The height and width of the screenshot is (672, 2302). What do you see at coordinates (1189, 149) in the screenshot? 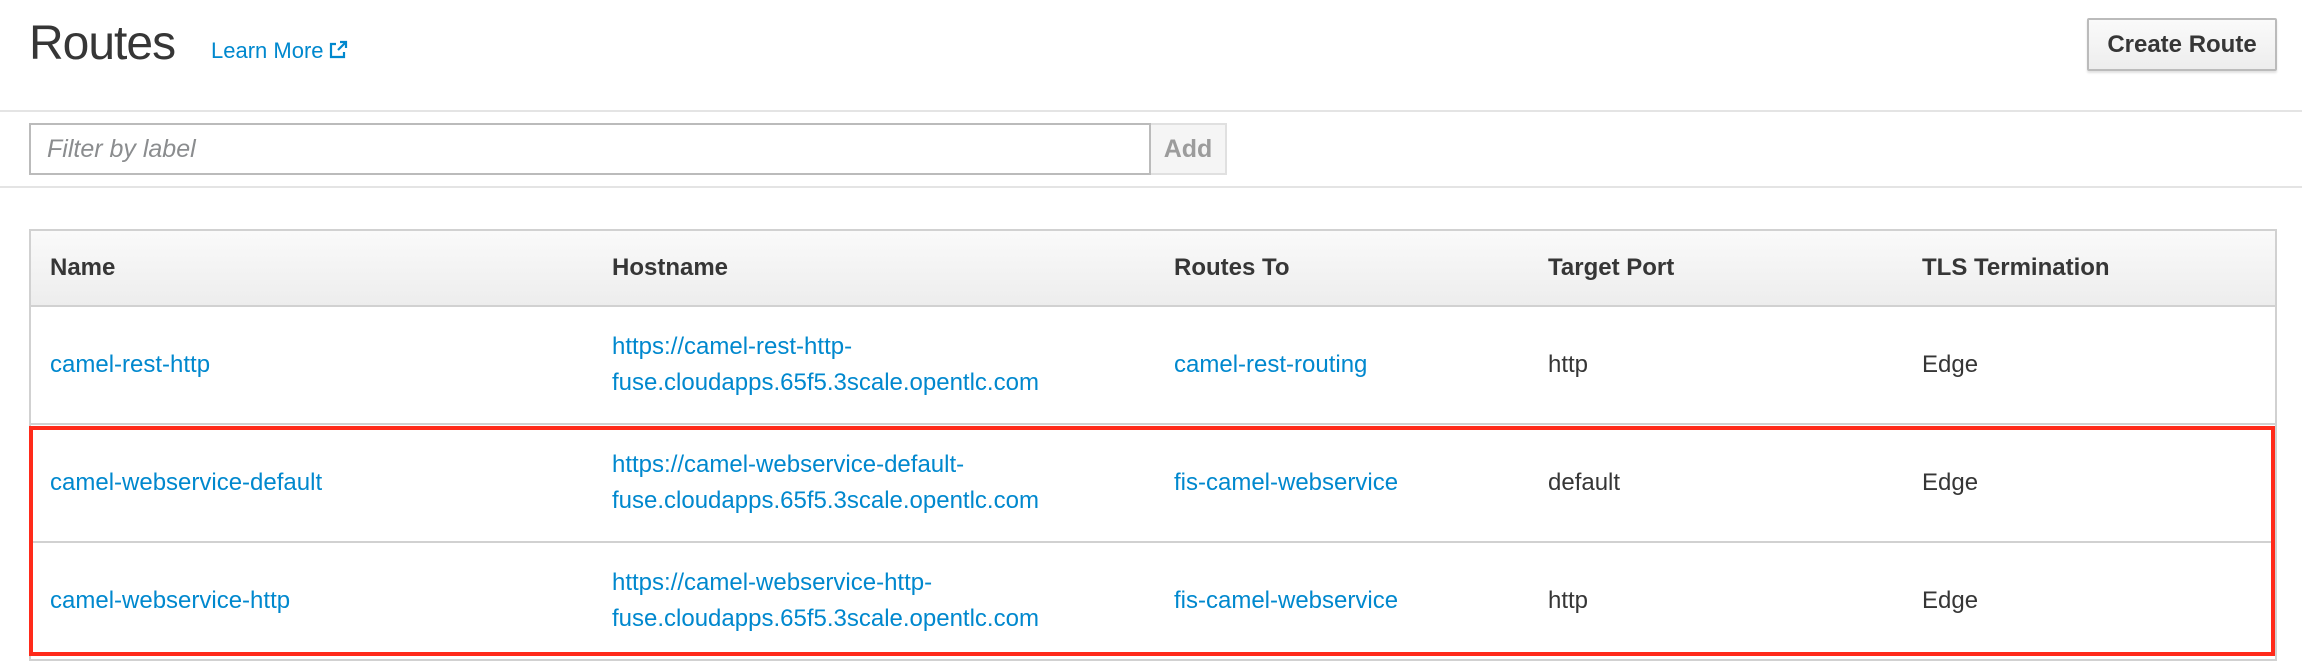
I see `add-filter-button: Add` at bounding box center [1189, 149].